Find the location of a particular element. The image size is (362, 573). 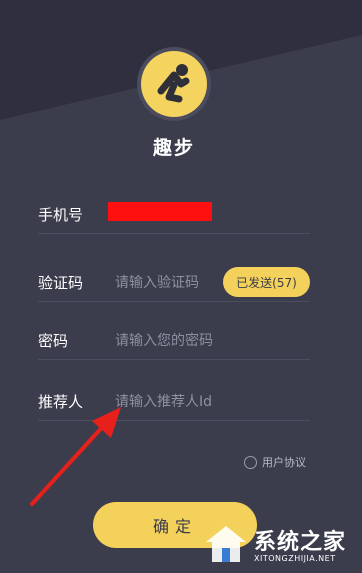

app-logo is located at coordinates (174, 84).